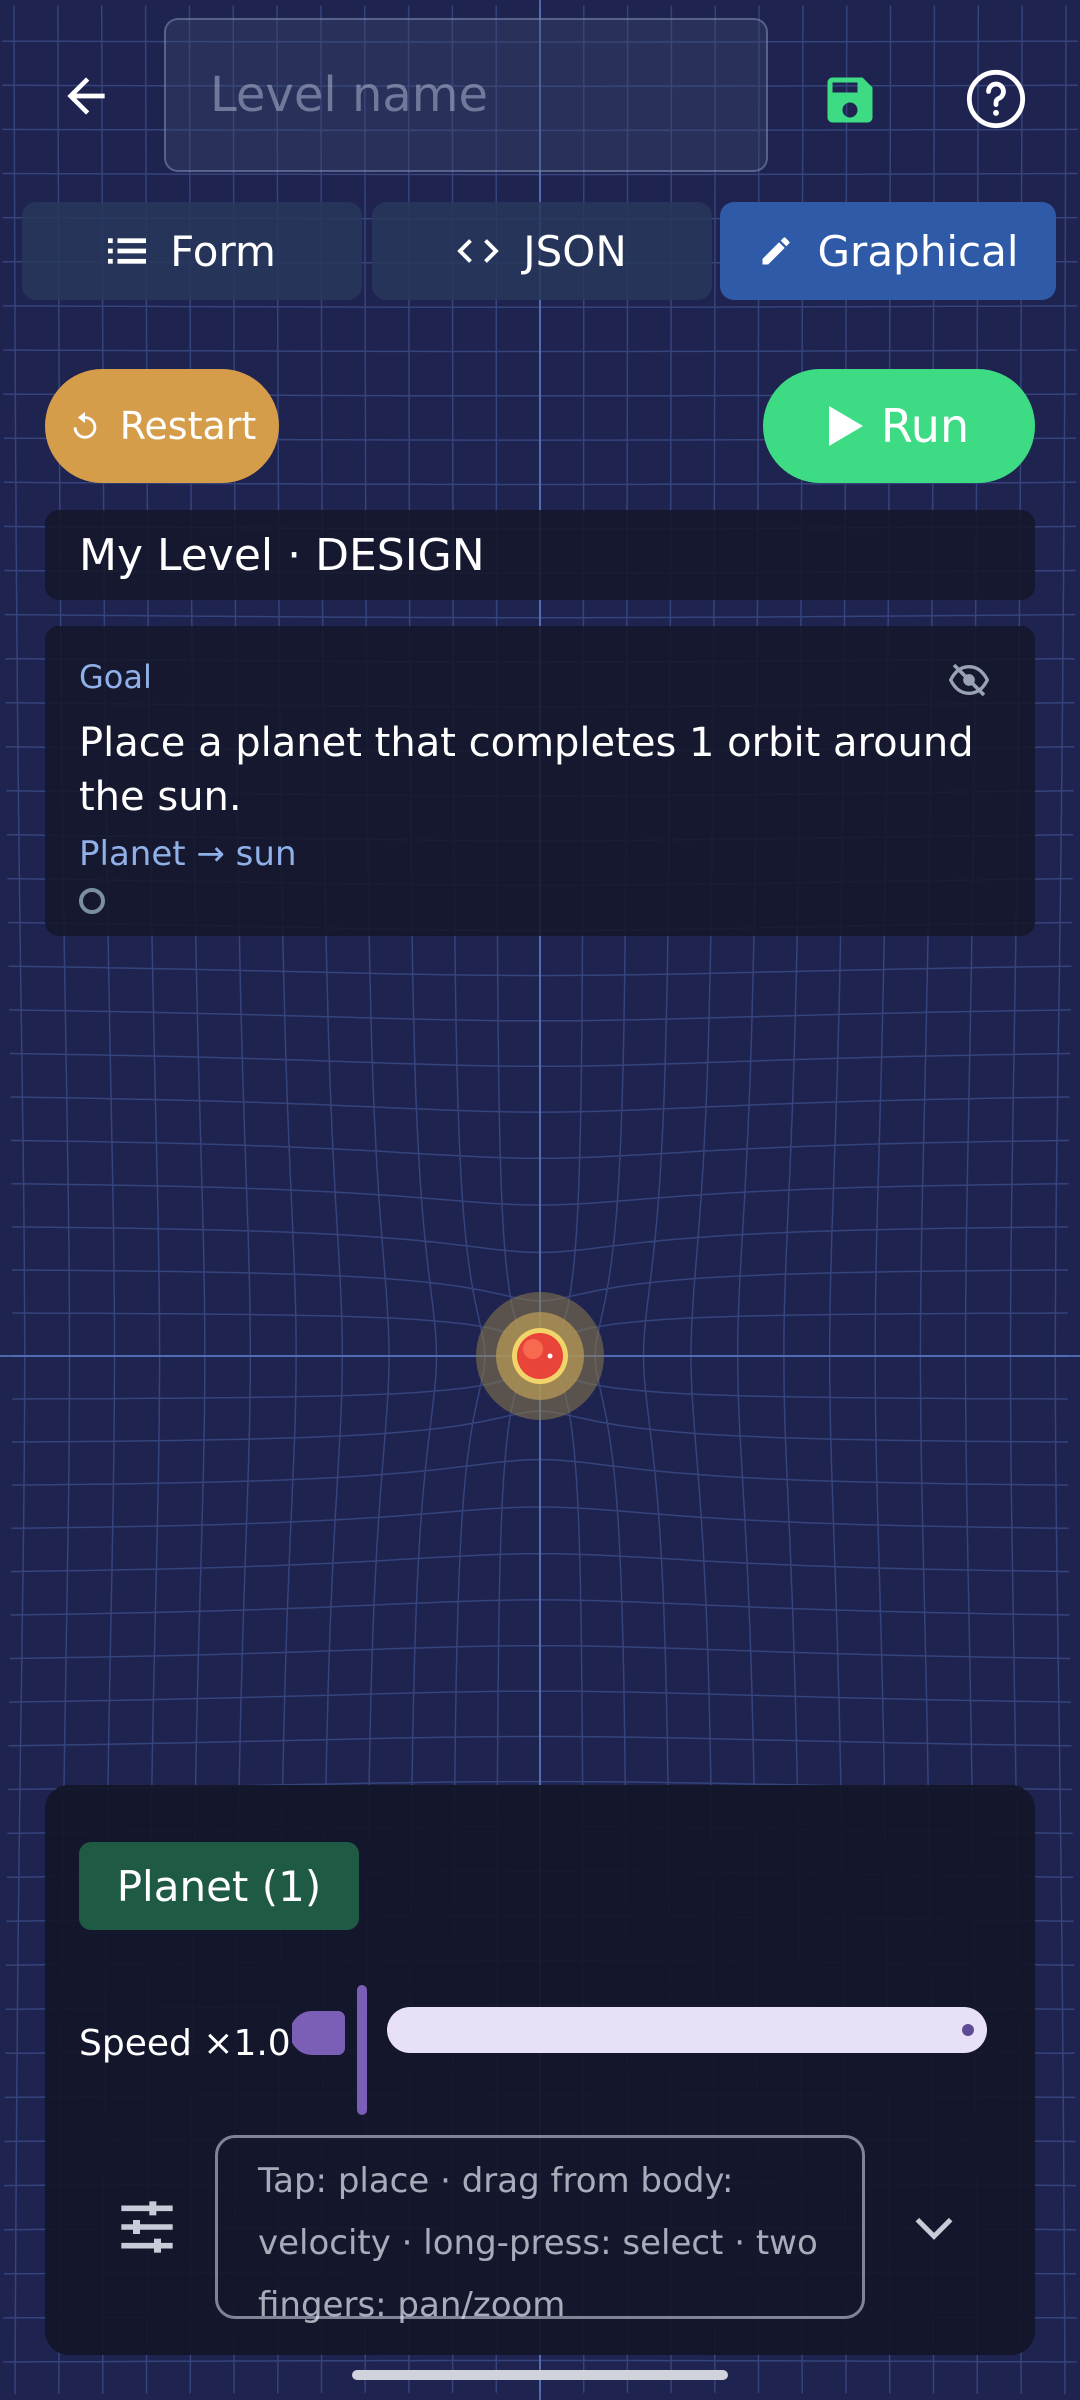 This screenshot has height=2400, width=1080. I want to click on eye-off-icon, so click(969, 680).